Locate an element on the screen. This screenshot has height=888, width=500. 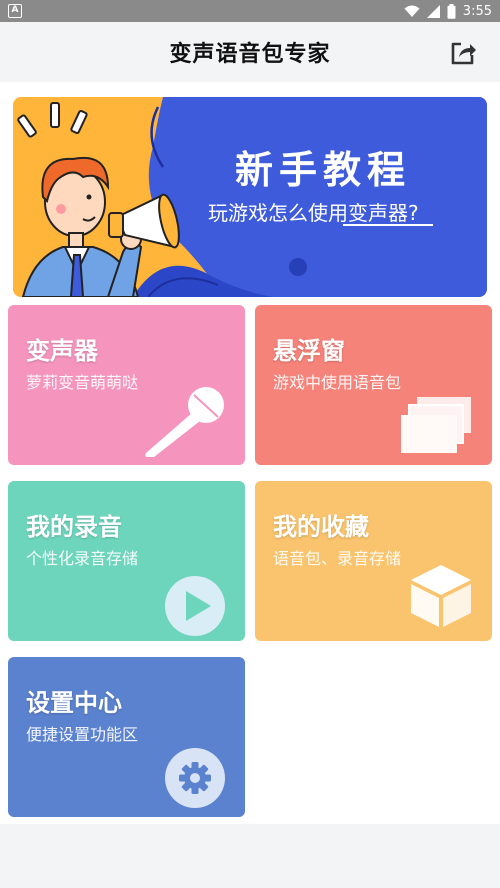
clock: 3:55 is located at coordinates (477, 11).